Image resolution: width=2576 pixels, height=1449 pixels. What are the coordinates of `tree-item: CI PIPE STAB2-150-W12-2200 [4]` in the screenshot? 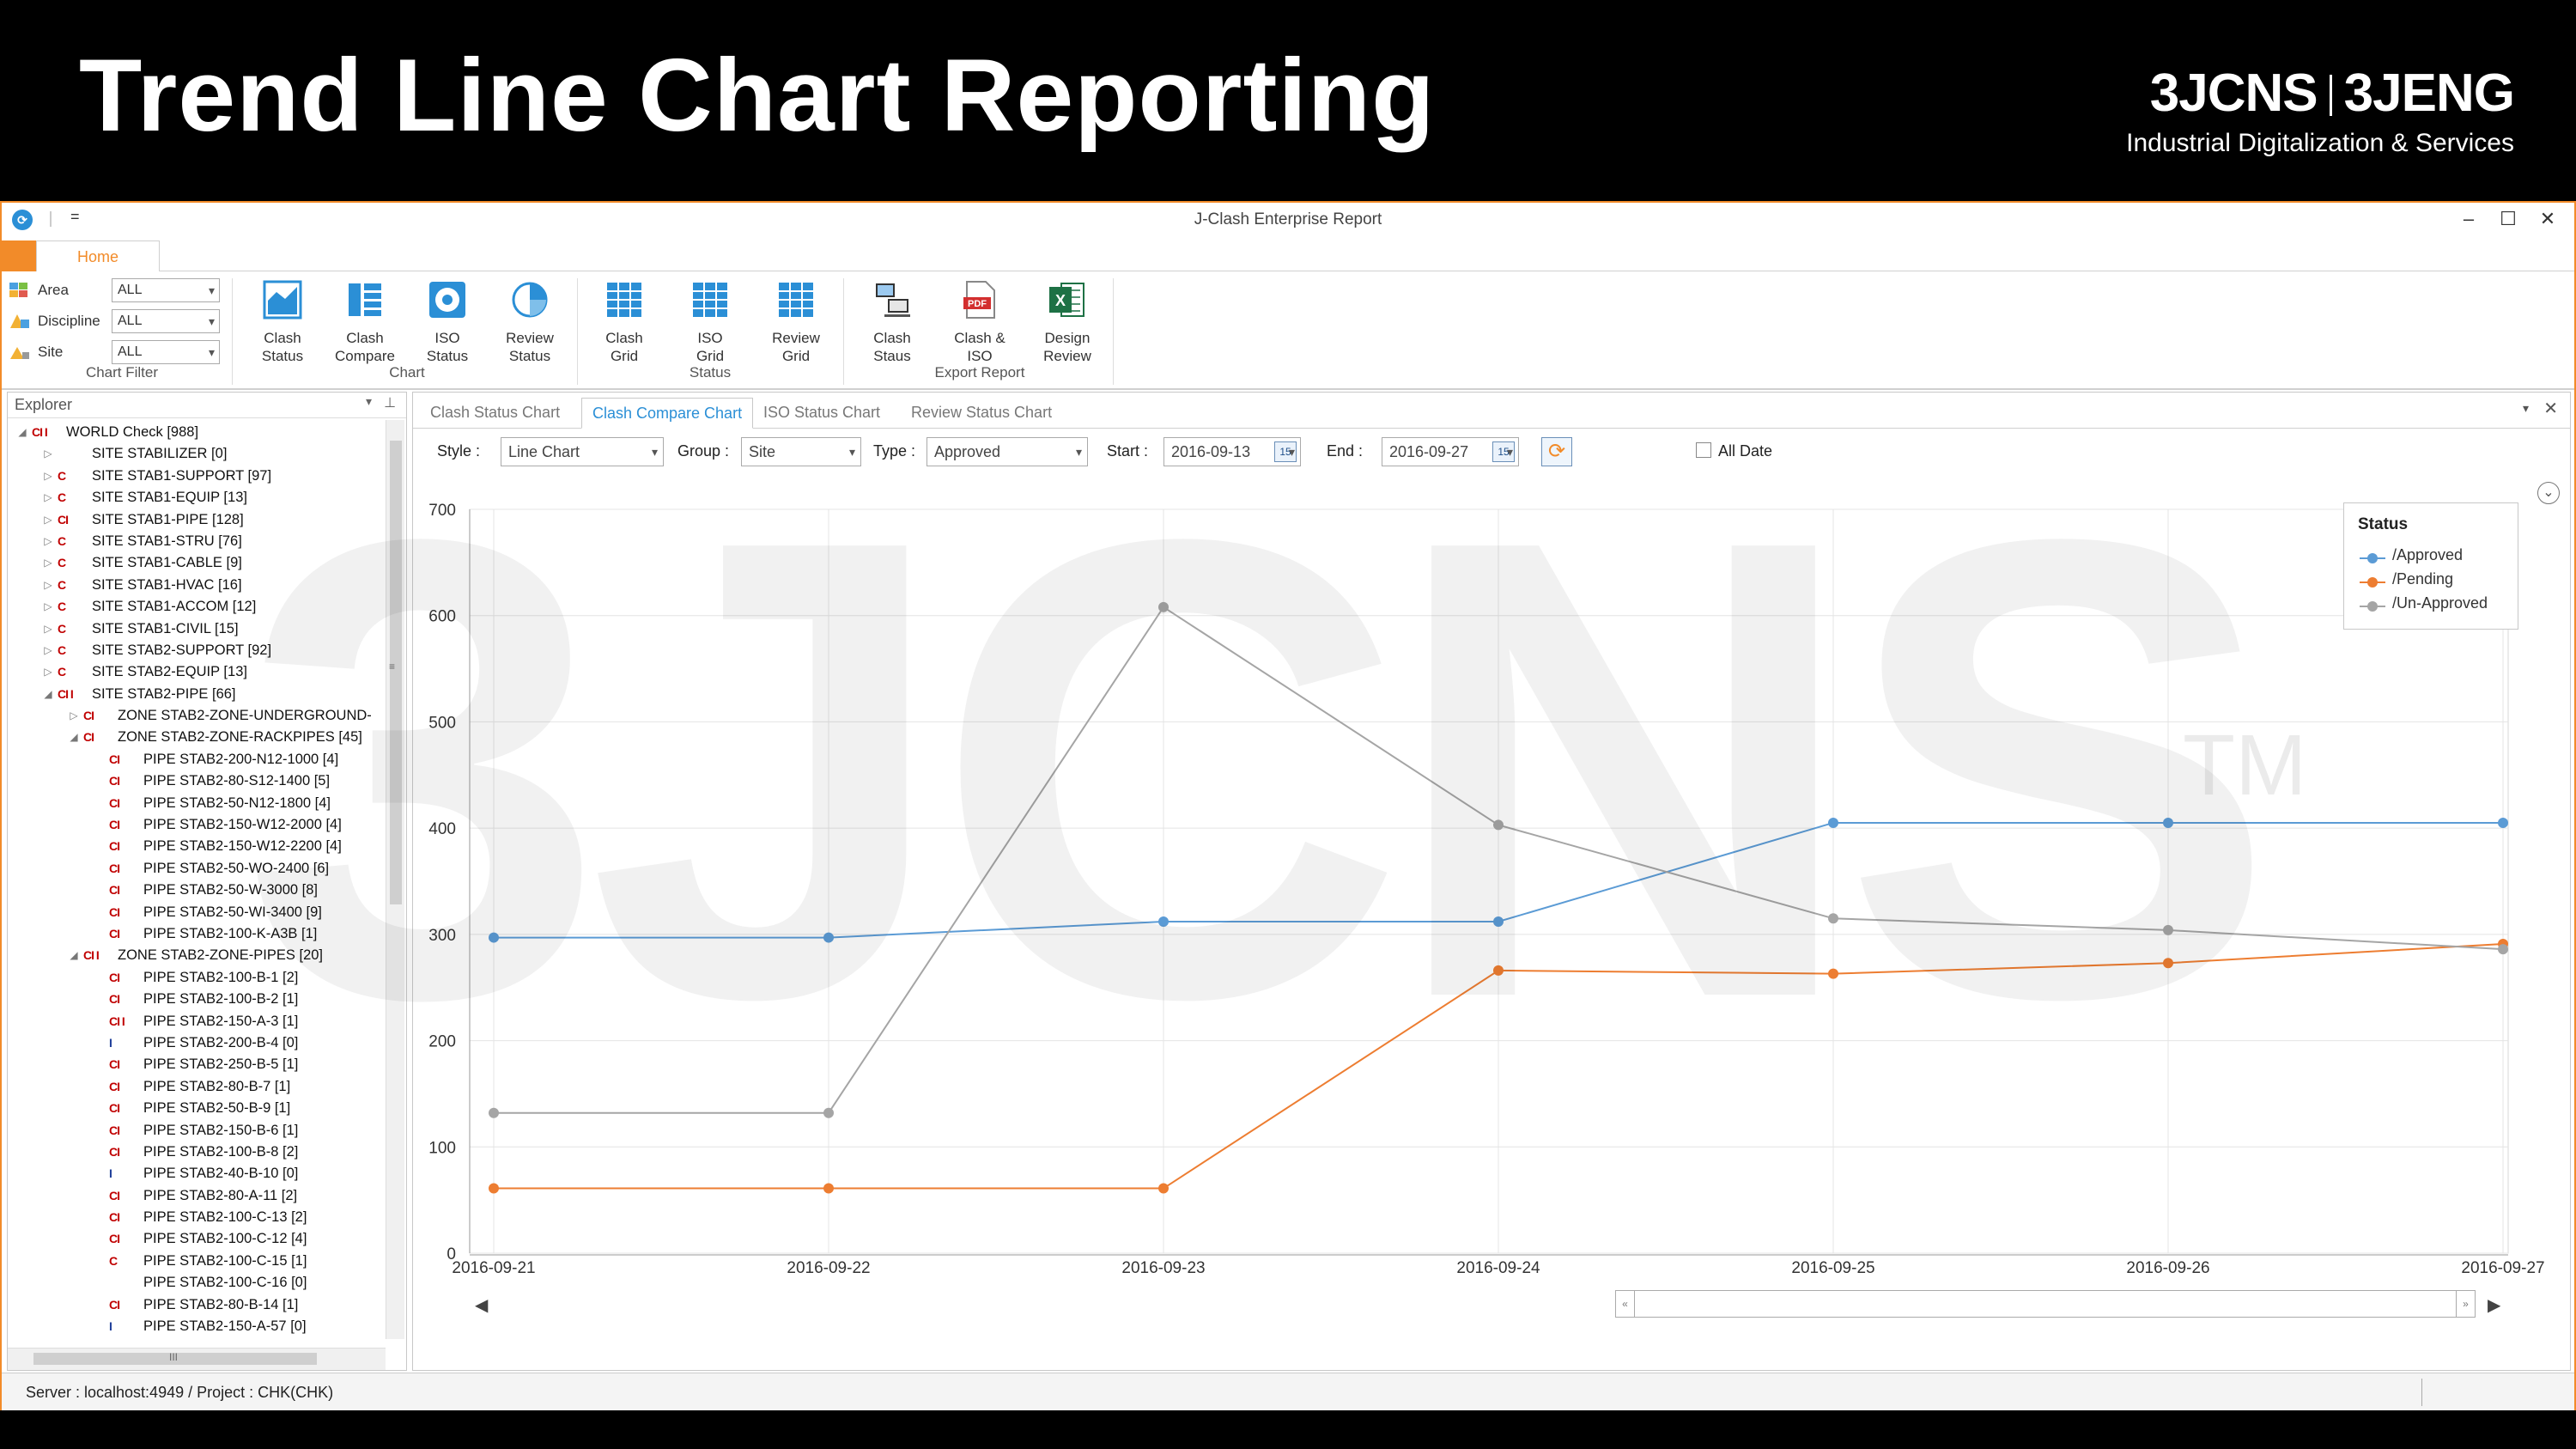 It's located at (197, 846).